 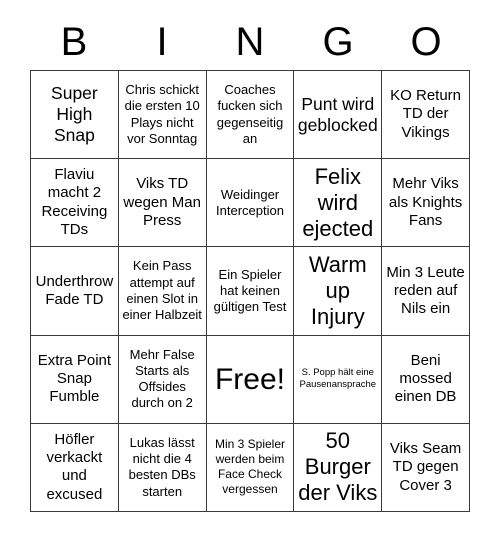 I want to click on bingo-cell-label: Underthrow Fade TD, so click(x=74, y=290).